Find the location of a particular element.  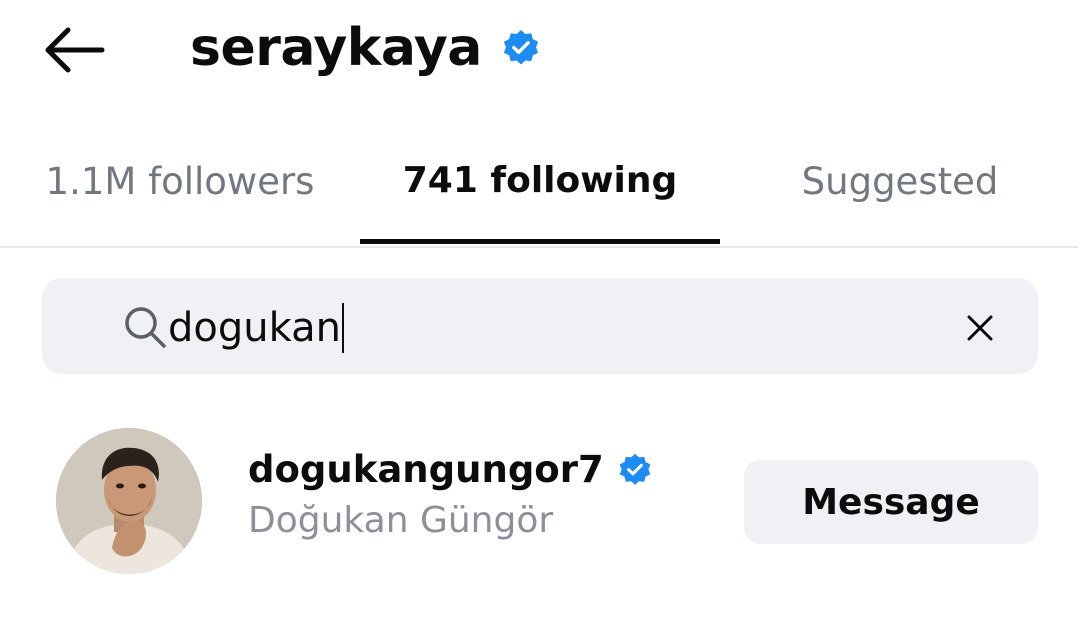

profile-header: seraykaya is located at coordinates (365, 48).